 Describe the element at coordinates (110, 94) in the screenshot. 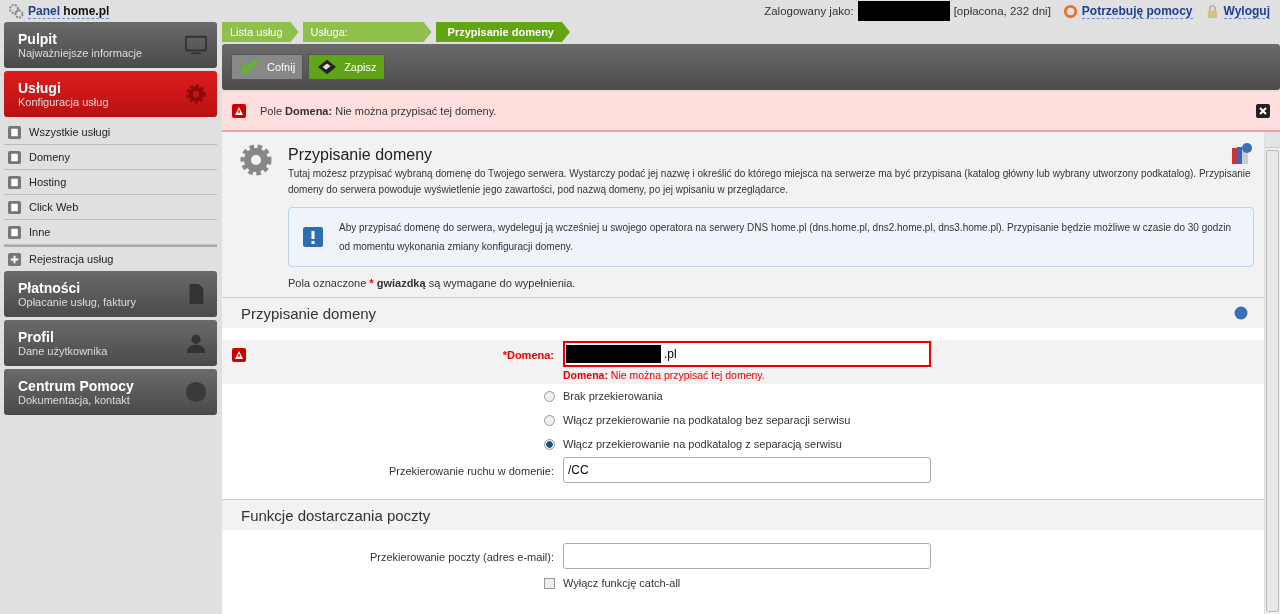

I see `menu-card: Usługi Konfiguracja usług` at that location.